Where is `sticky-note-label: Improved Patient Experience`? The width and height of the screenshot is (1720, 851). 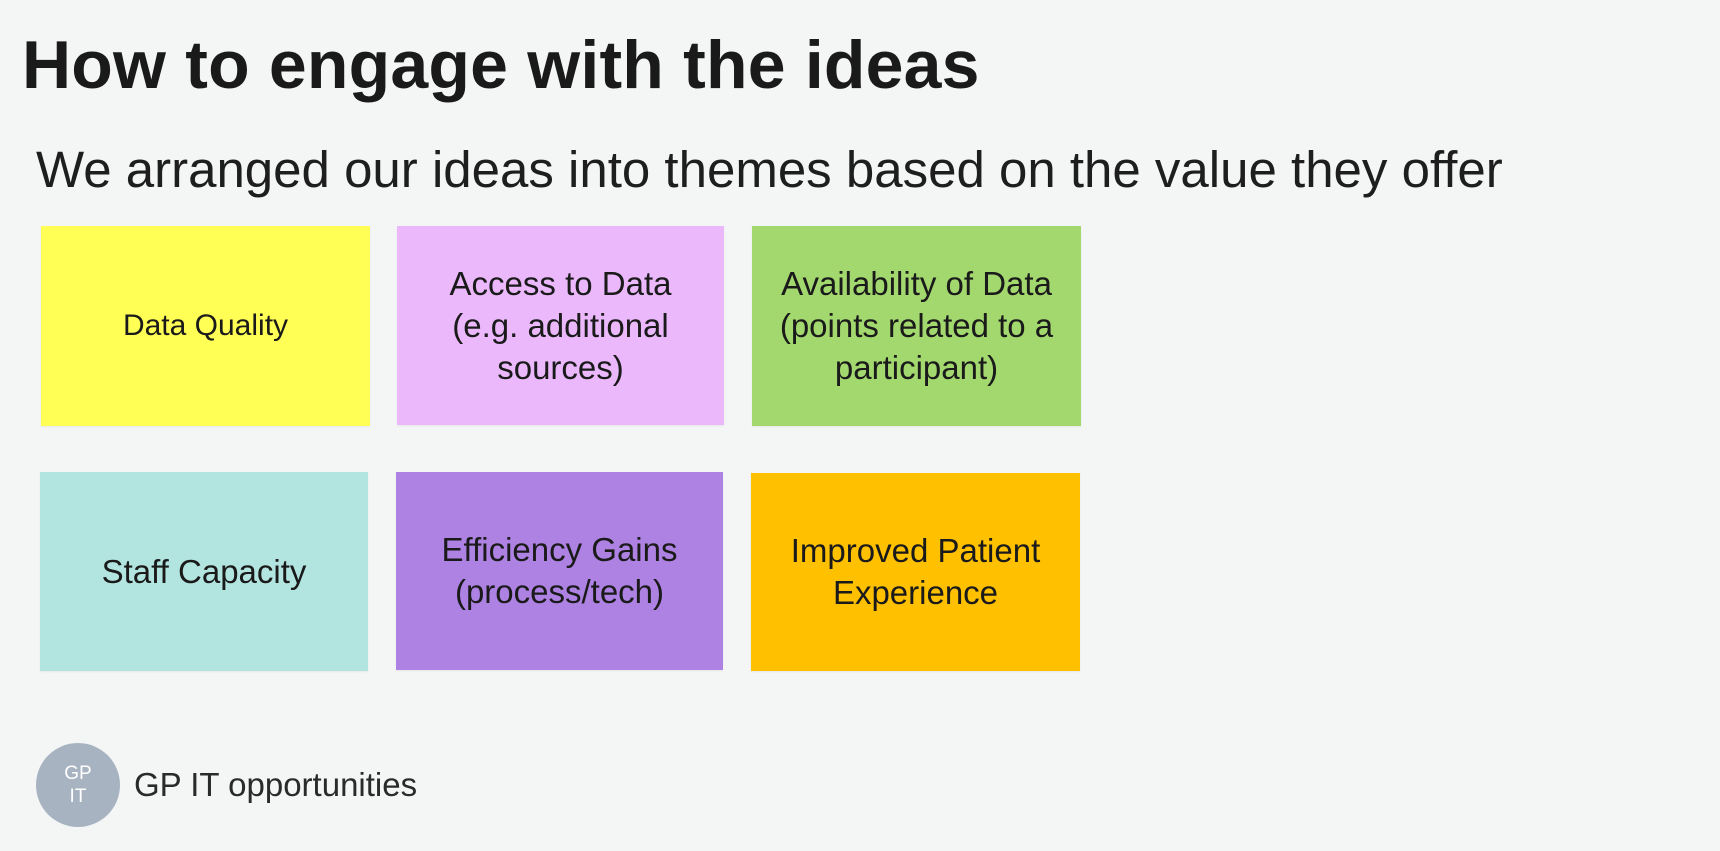
sticky-note-label: Improved Patient Experience is located at coordinates (915, 571).